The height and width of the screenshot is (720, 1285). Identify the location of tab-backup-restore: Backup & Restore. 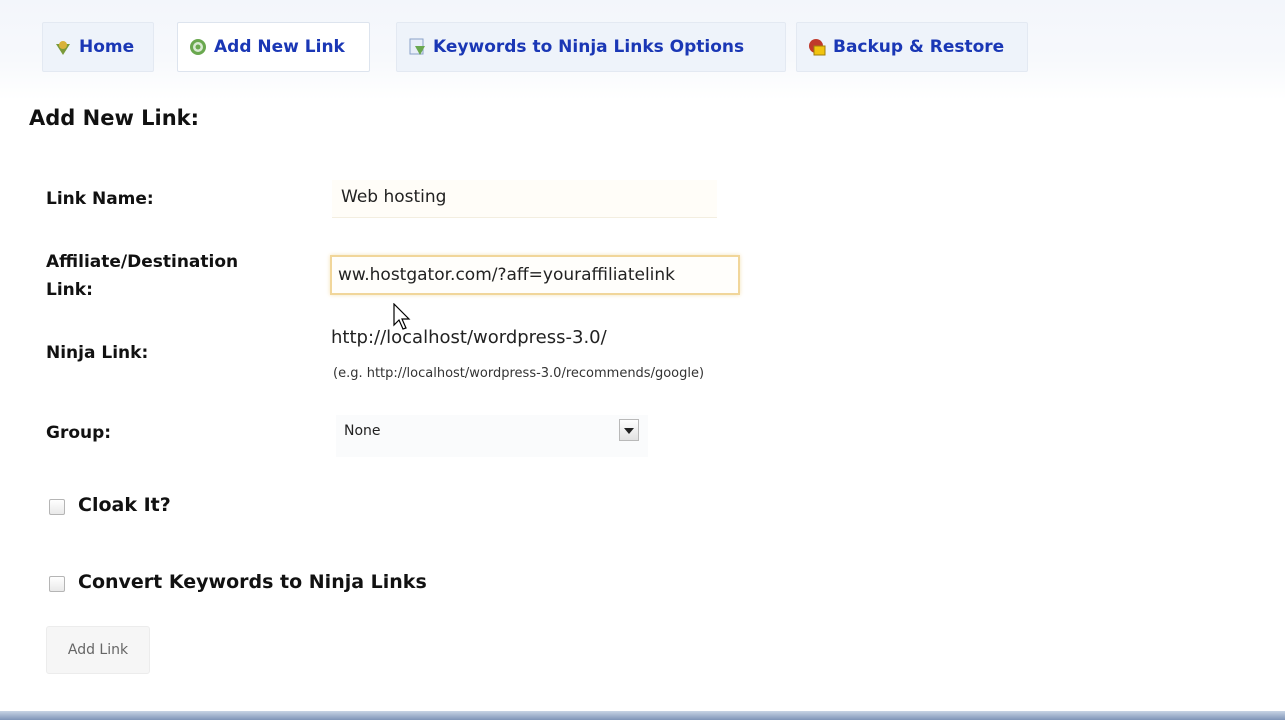
(912, 47).